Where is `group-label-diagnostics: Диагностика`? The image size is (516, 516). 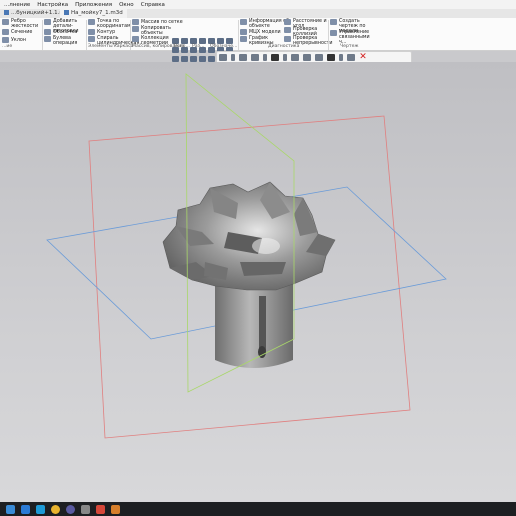
group-label-diagnostics: Диагностика is located at coordinates (284, 46).